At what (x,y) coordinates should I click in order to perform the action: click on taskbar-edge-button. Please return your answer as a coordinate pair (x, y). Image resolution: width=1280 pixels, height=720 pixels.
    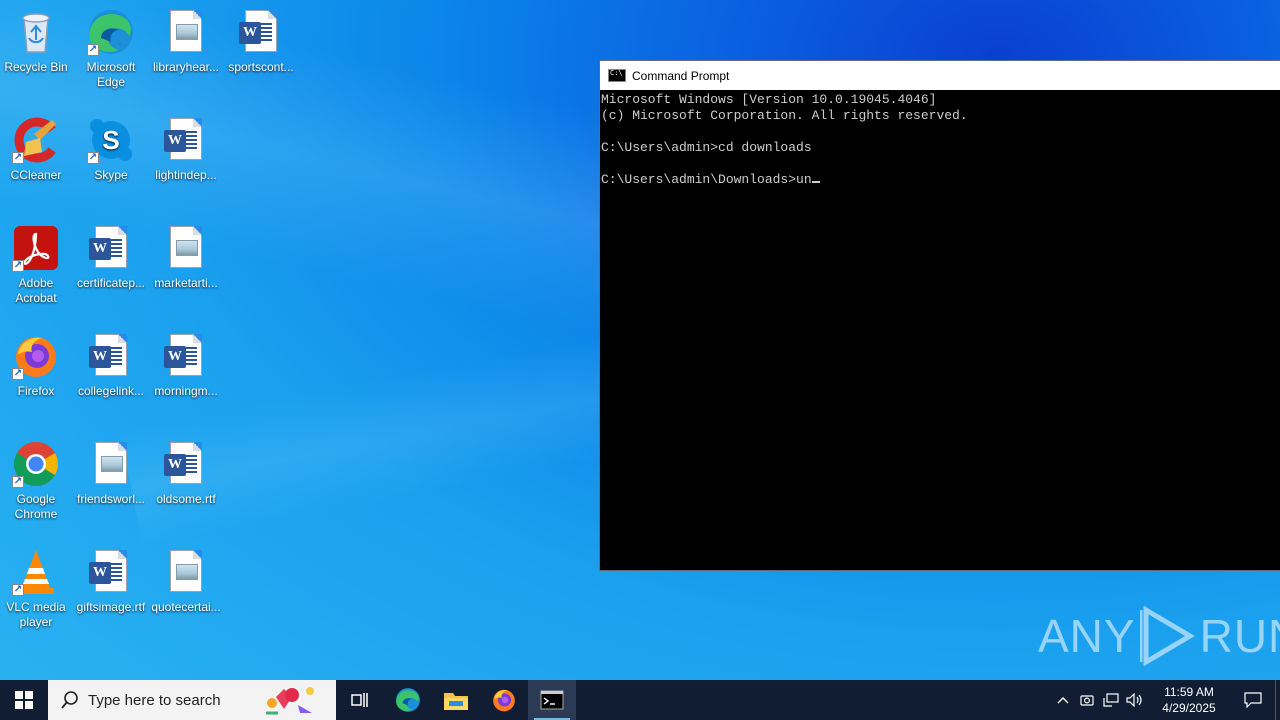
    Looking at the image, I should click on (408, 700).